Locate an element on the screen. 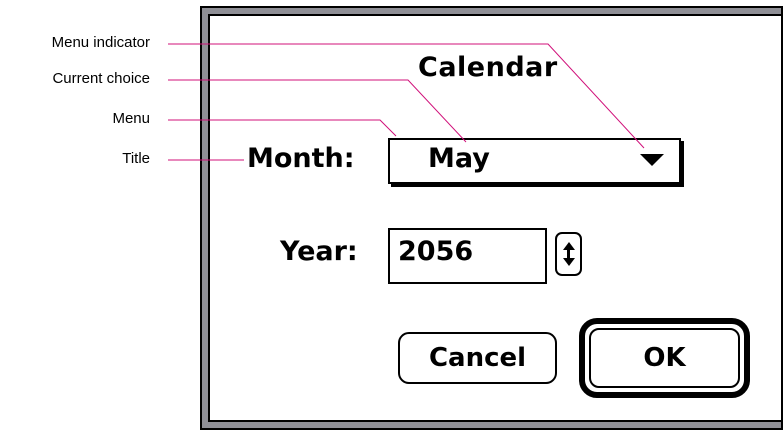 The image size is (783, 430). triangle-down-icon is located at coordinates (652, 160).